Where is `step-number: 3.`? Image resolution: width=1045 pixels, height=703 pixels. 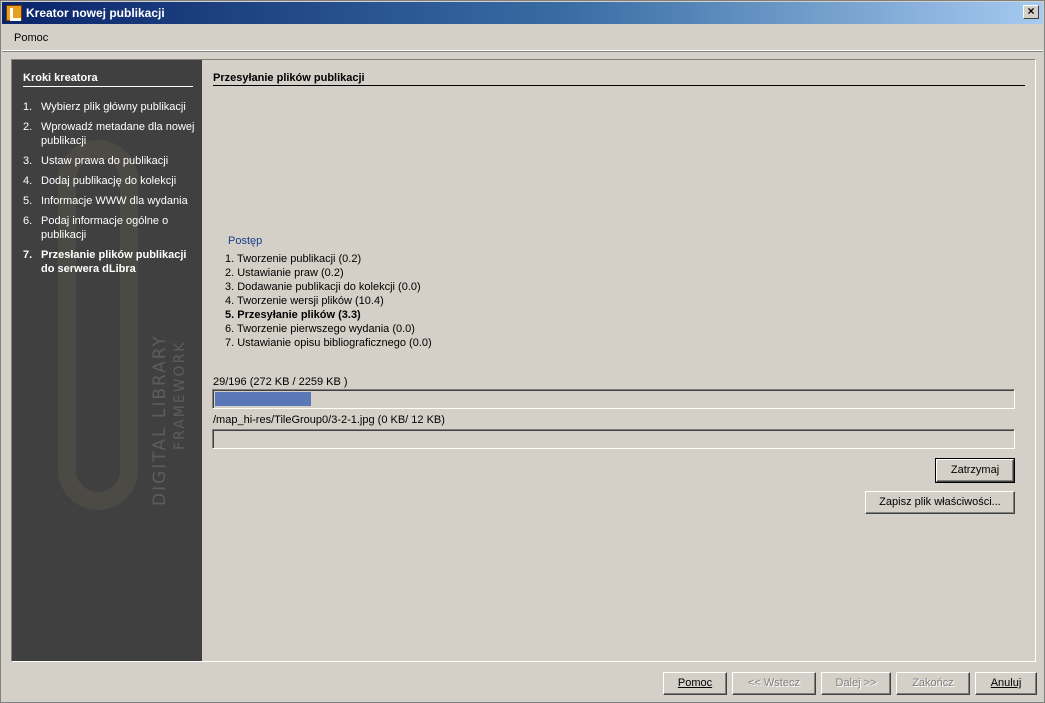 step-number: 3. is located at coordinates (28, 161).